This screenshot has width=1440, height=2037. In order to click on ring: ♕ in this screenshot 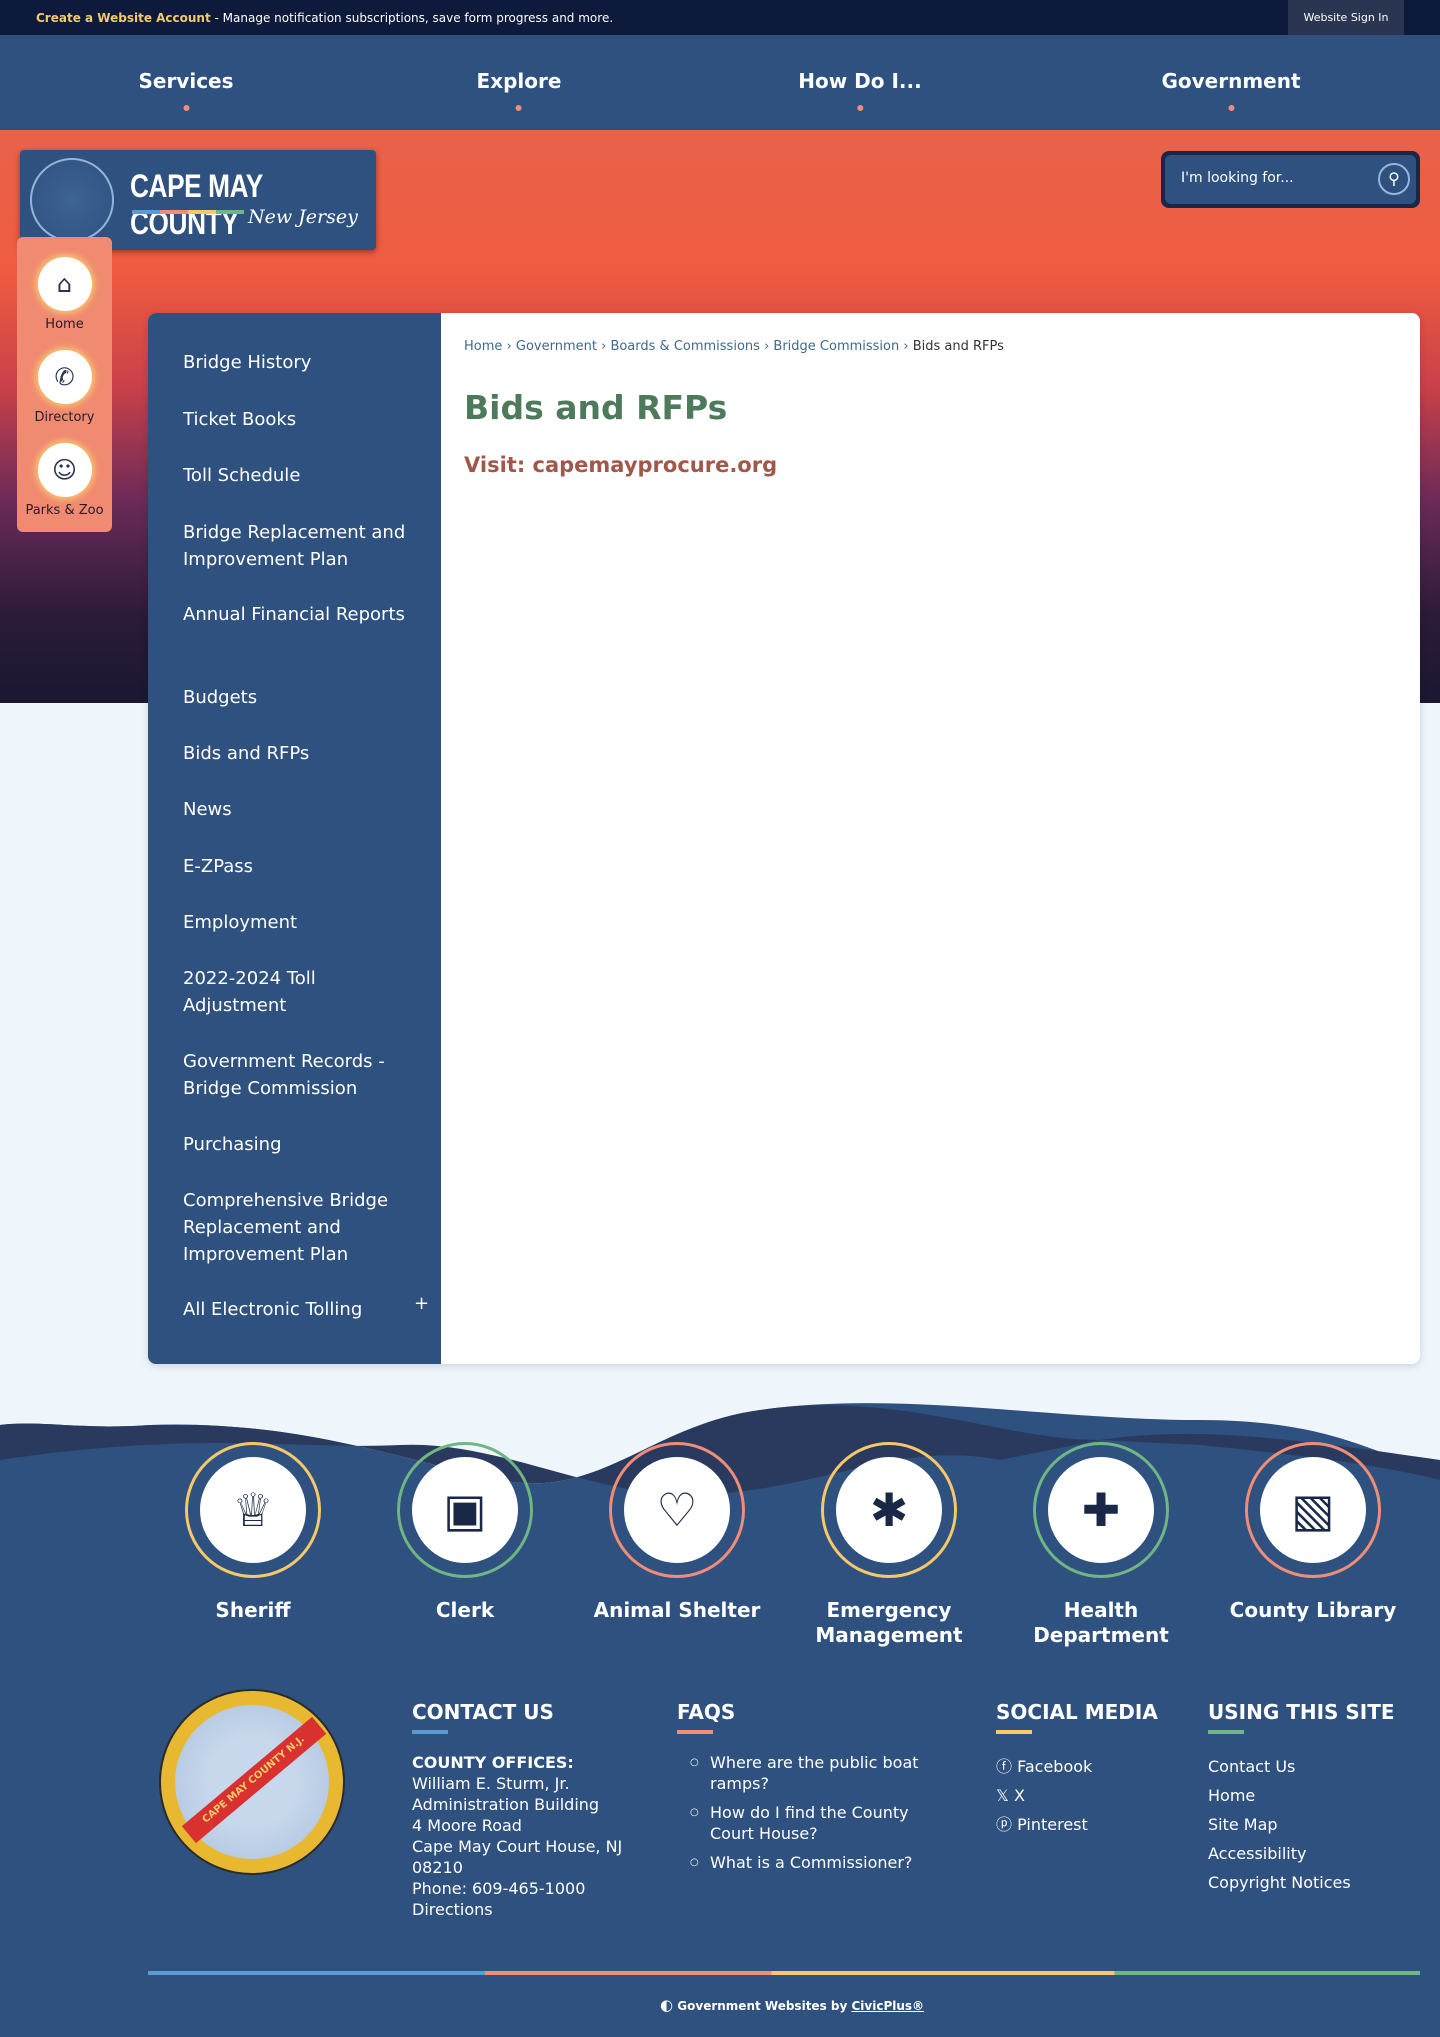, I will do `click(253, 1510)`.